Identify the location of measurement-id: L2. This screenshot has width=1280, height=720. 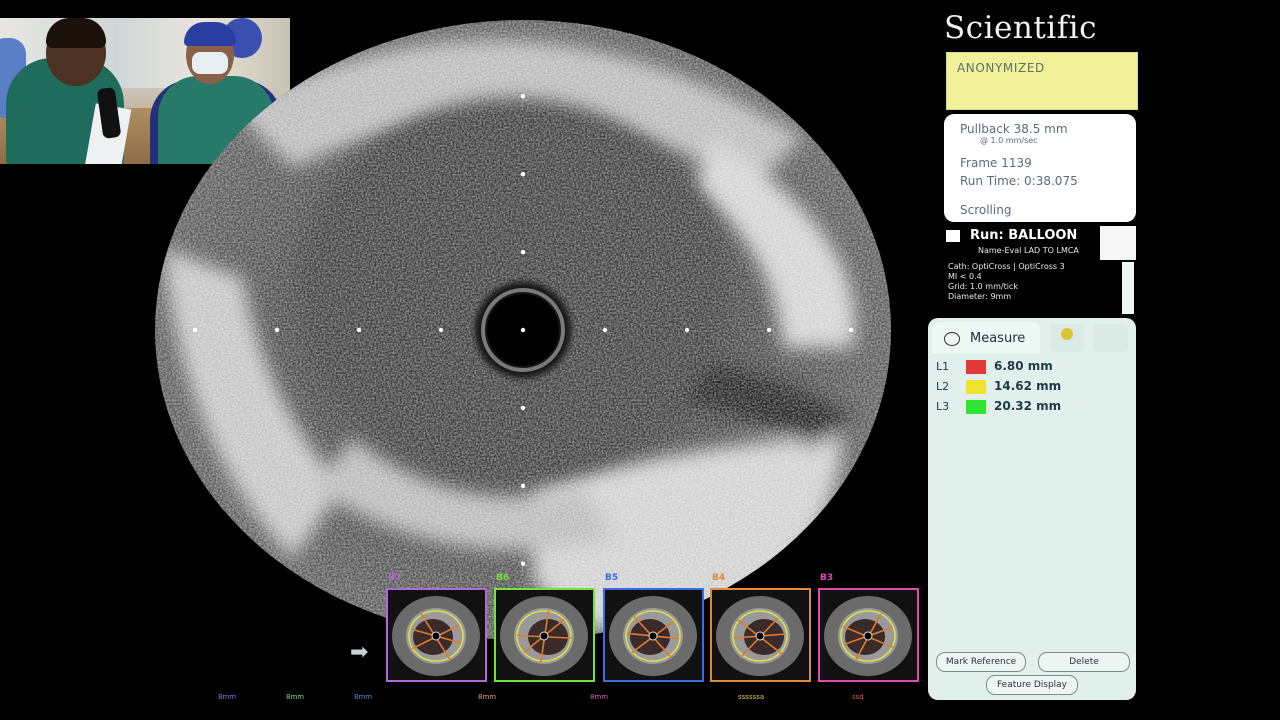
(943, 386).